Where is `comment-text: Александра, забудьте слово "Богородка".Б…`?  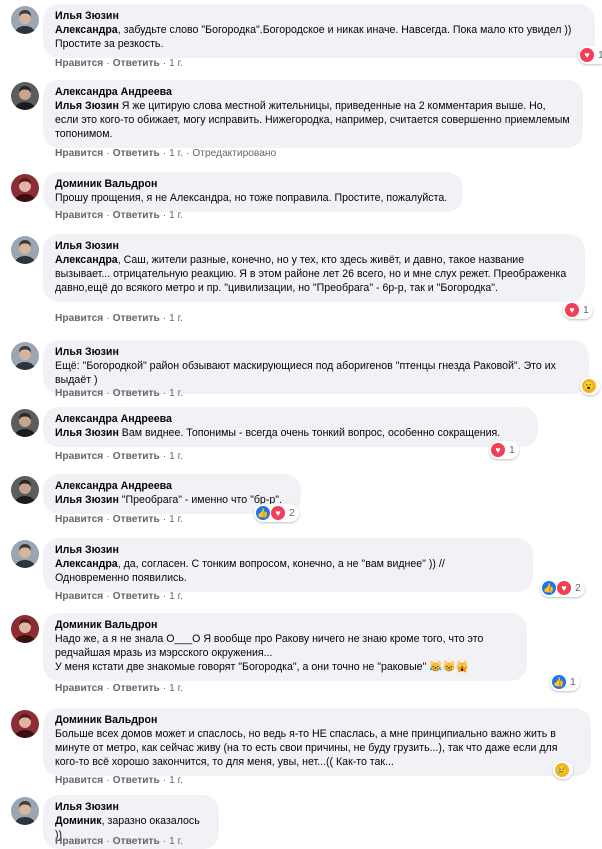 comment-text: Александра, забудьте слово "Богородка".Б… is located at coordinates (319, 37).